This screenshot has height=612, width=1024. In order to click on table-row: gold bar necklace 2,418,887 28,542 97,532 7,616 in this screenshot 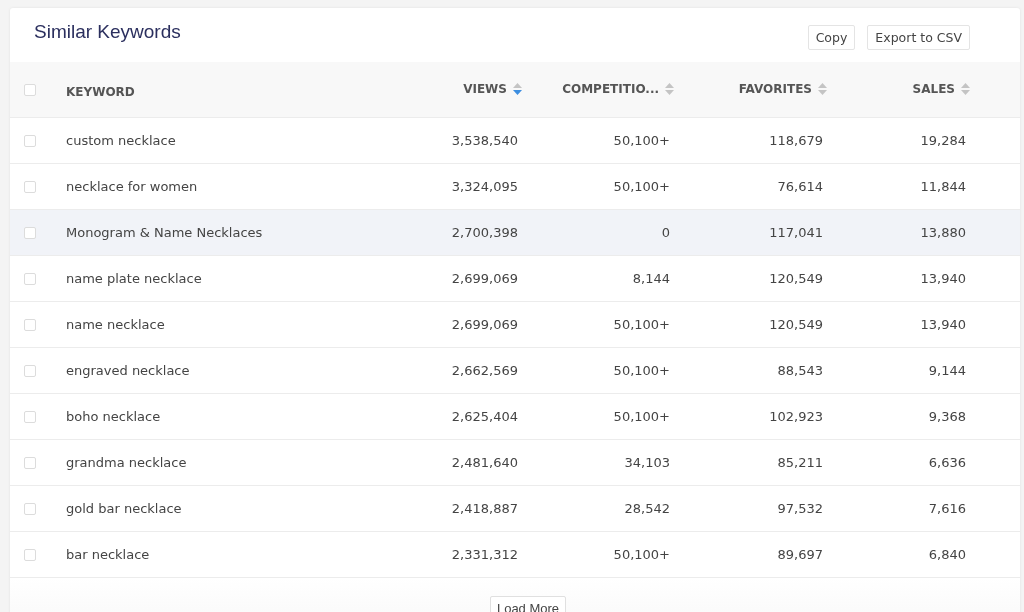, I will do `click(515, 509)`.